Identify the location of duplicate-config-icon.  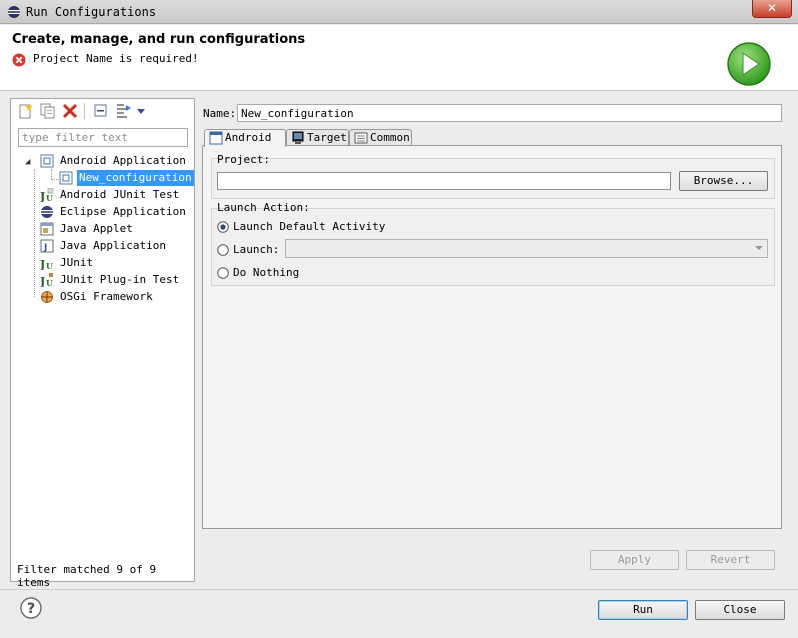
(48, 111).